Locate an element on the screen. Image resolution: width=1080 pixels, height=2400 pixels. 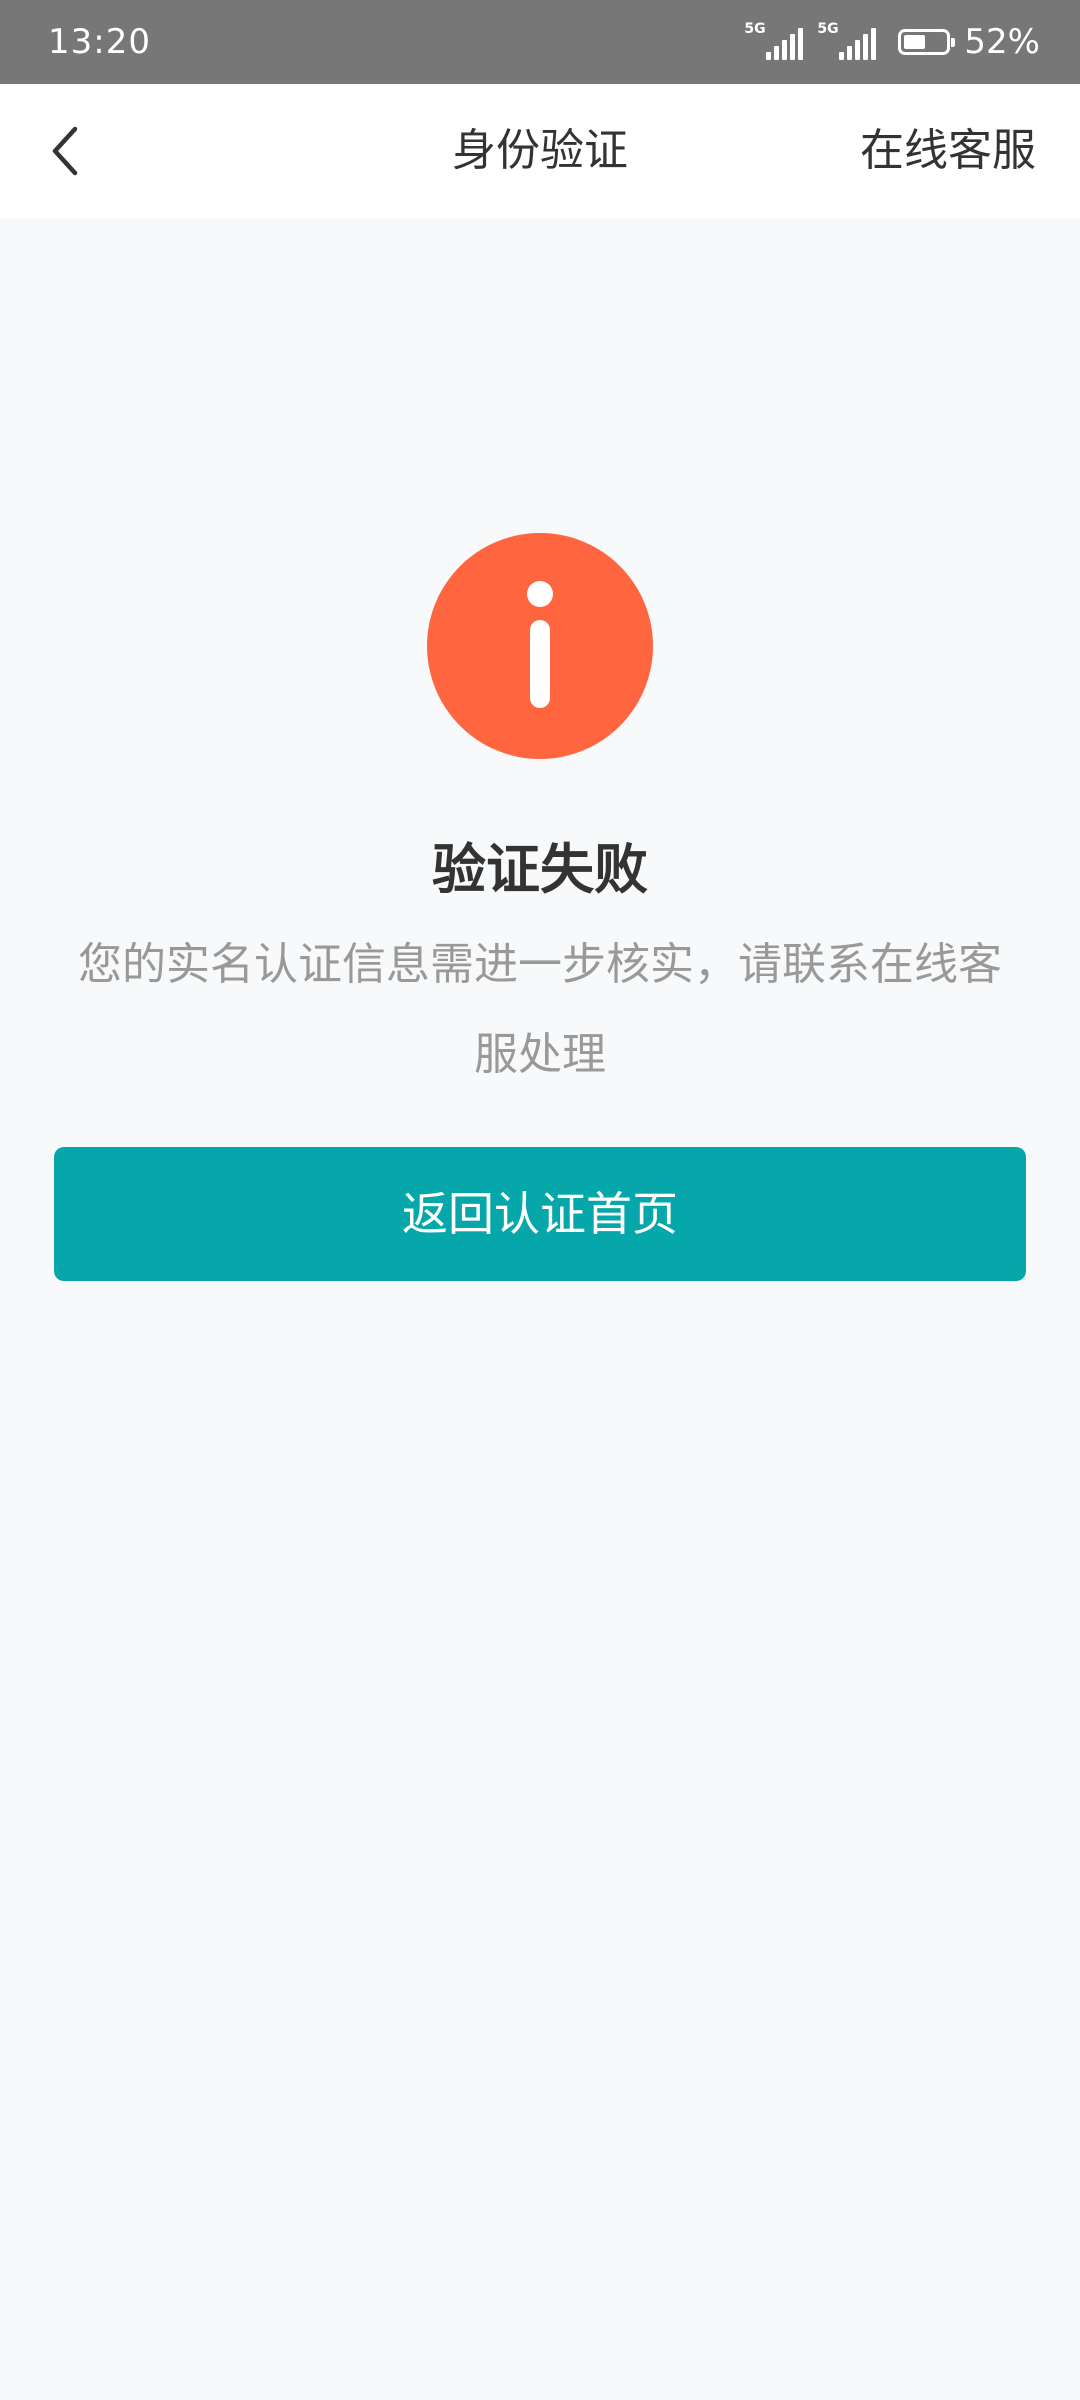
chevron-left-icon is located at coordinates (65, 151).